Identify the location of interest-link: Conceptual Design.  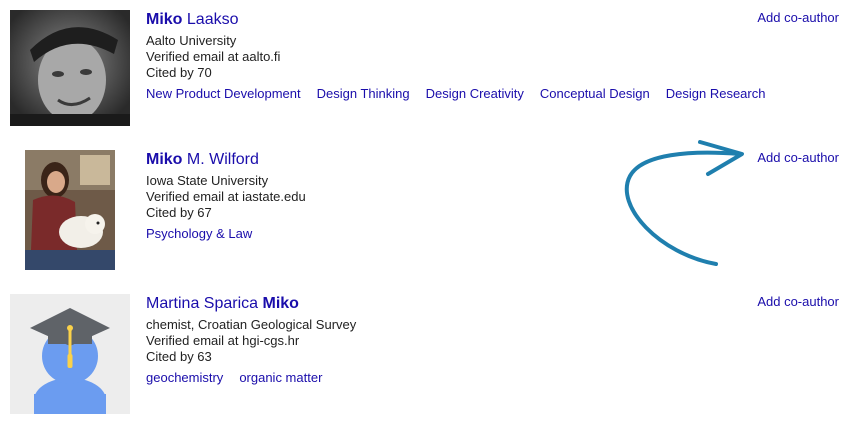
(595, 93).